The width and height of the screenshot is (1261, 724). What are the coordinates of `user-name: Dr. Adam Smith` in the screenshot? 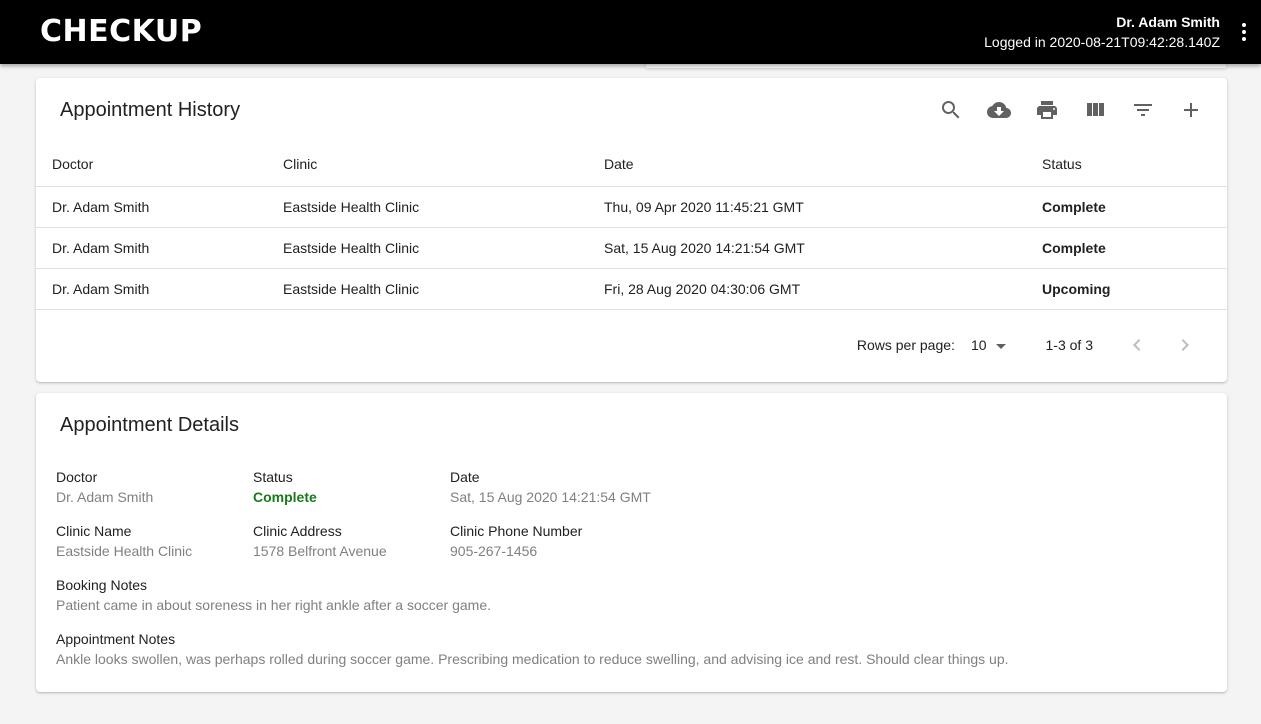 It's located at (1168, 22).